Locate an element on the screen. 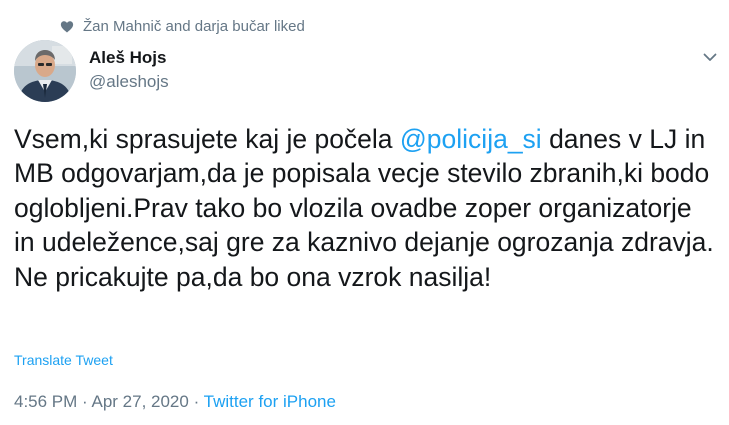 This screenshot has width=729, height=425. author-display-name: Aleš Hojs is located at coordinates (129, 57).